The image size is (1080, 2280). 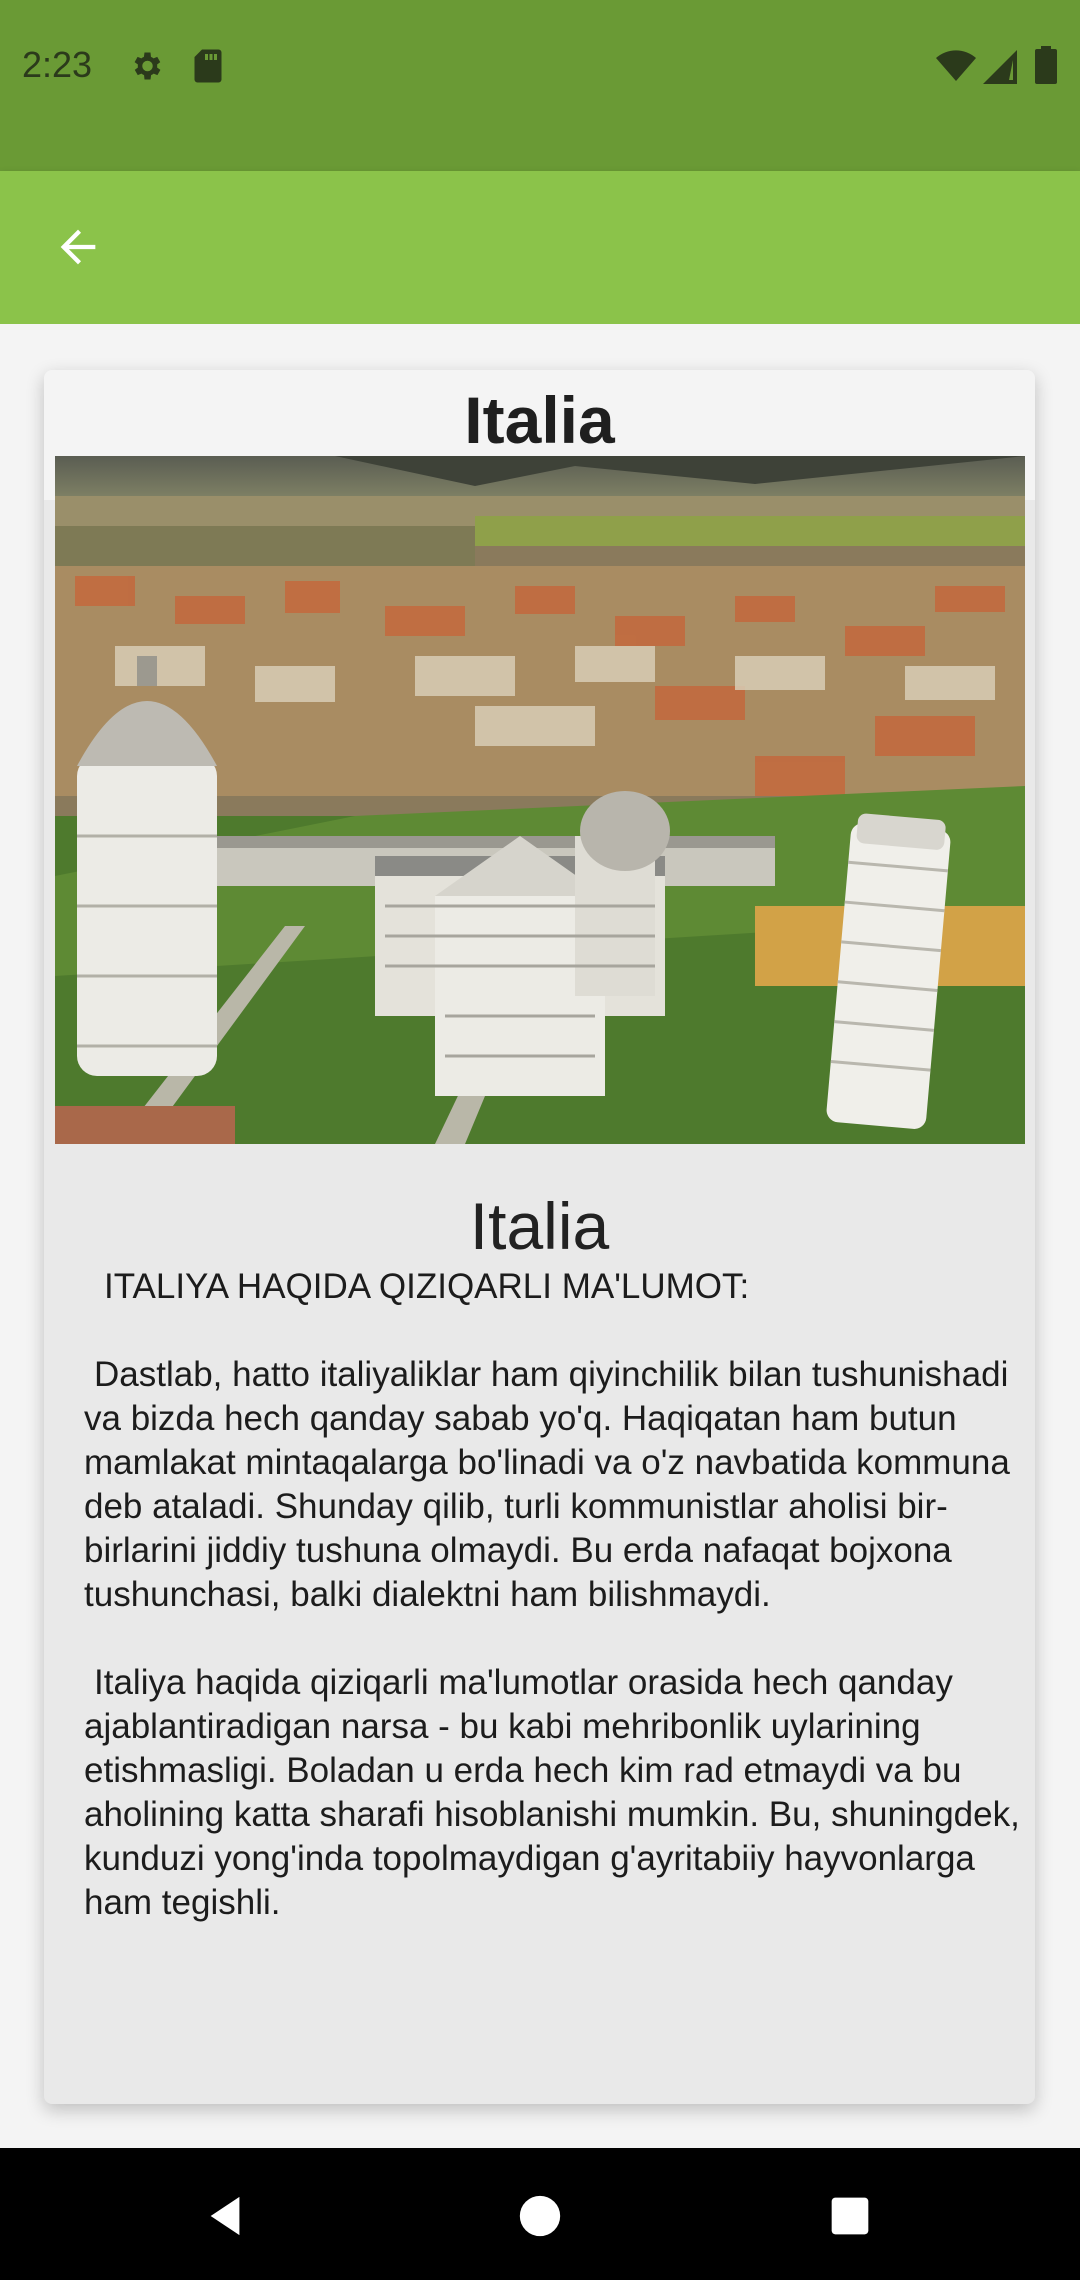 I want to click on wifi-icon, so click(x=956, y=68).